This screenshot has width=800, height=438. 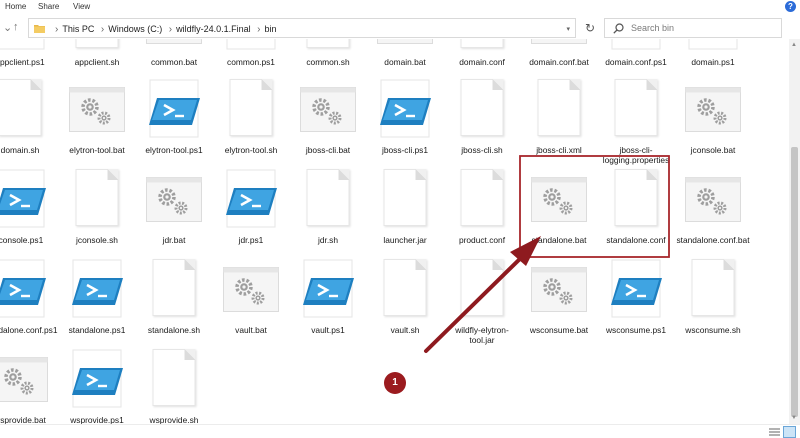 What do you see at coordinates (251, 304) in the screenshot?
I see `file-item: vault.bat` at bounding box center [251, 304].